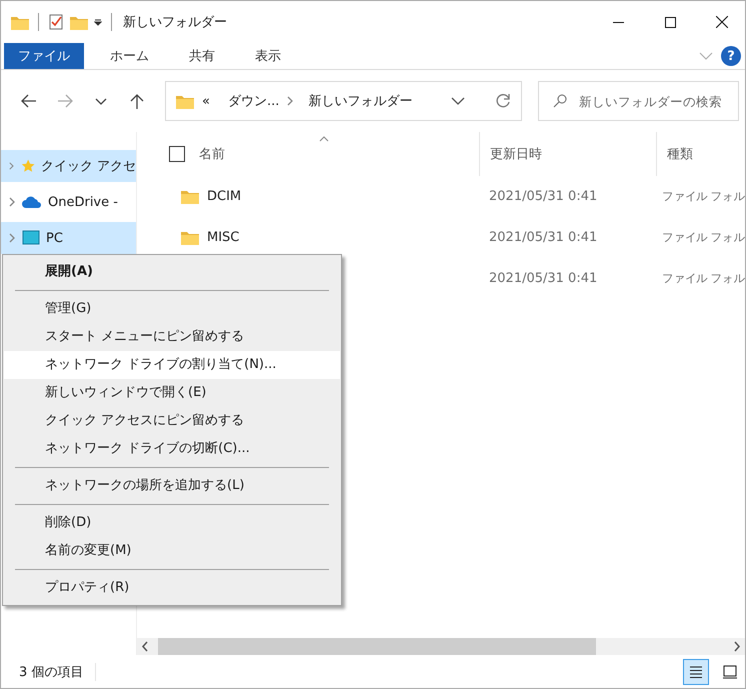  What do you see at coordinates (172, 421) in the screenshot?
I see `menu-item: クイック アクセスにピン留めする` at bounding box center [172, 421].